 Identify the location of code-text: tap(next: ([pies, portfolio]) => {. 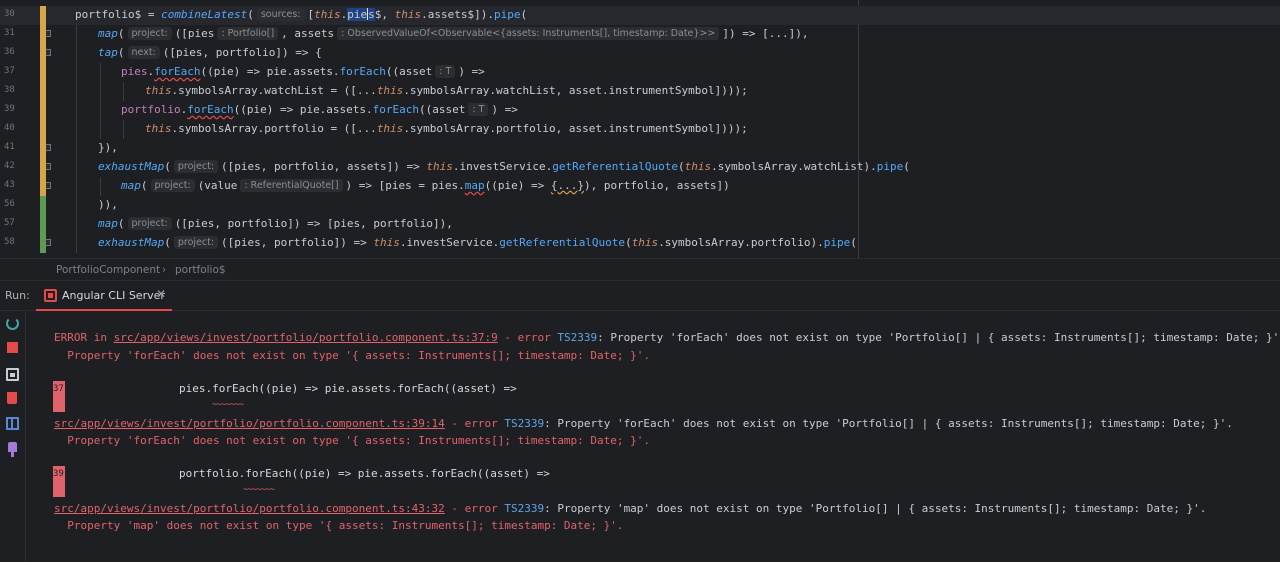
(210, 52).